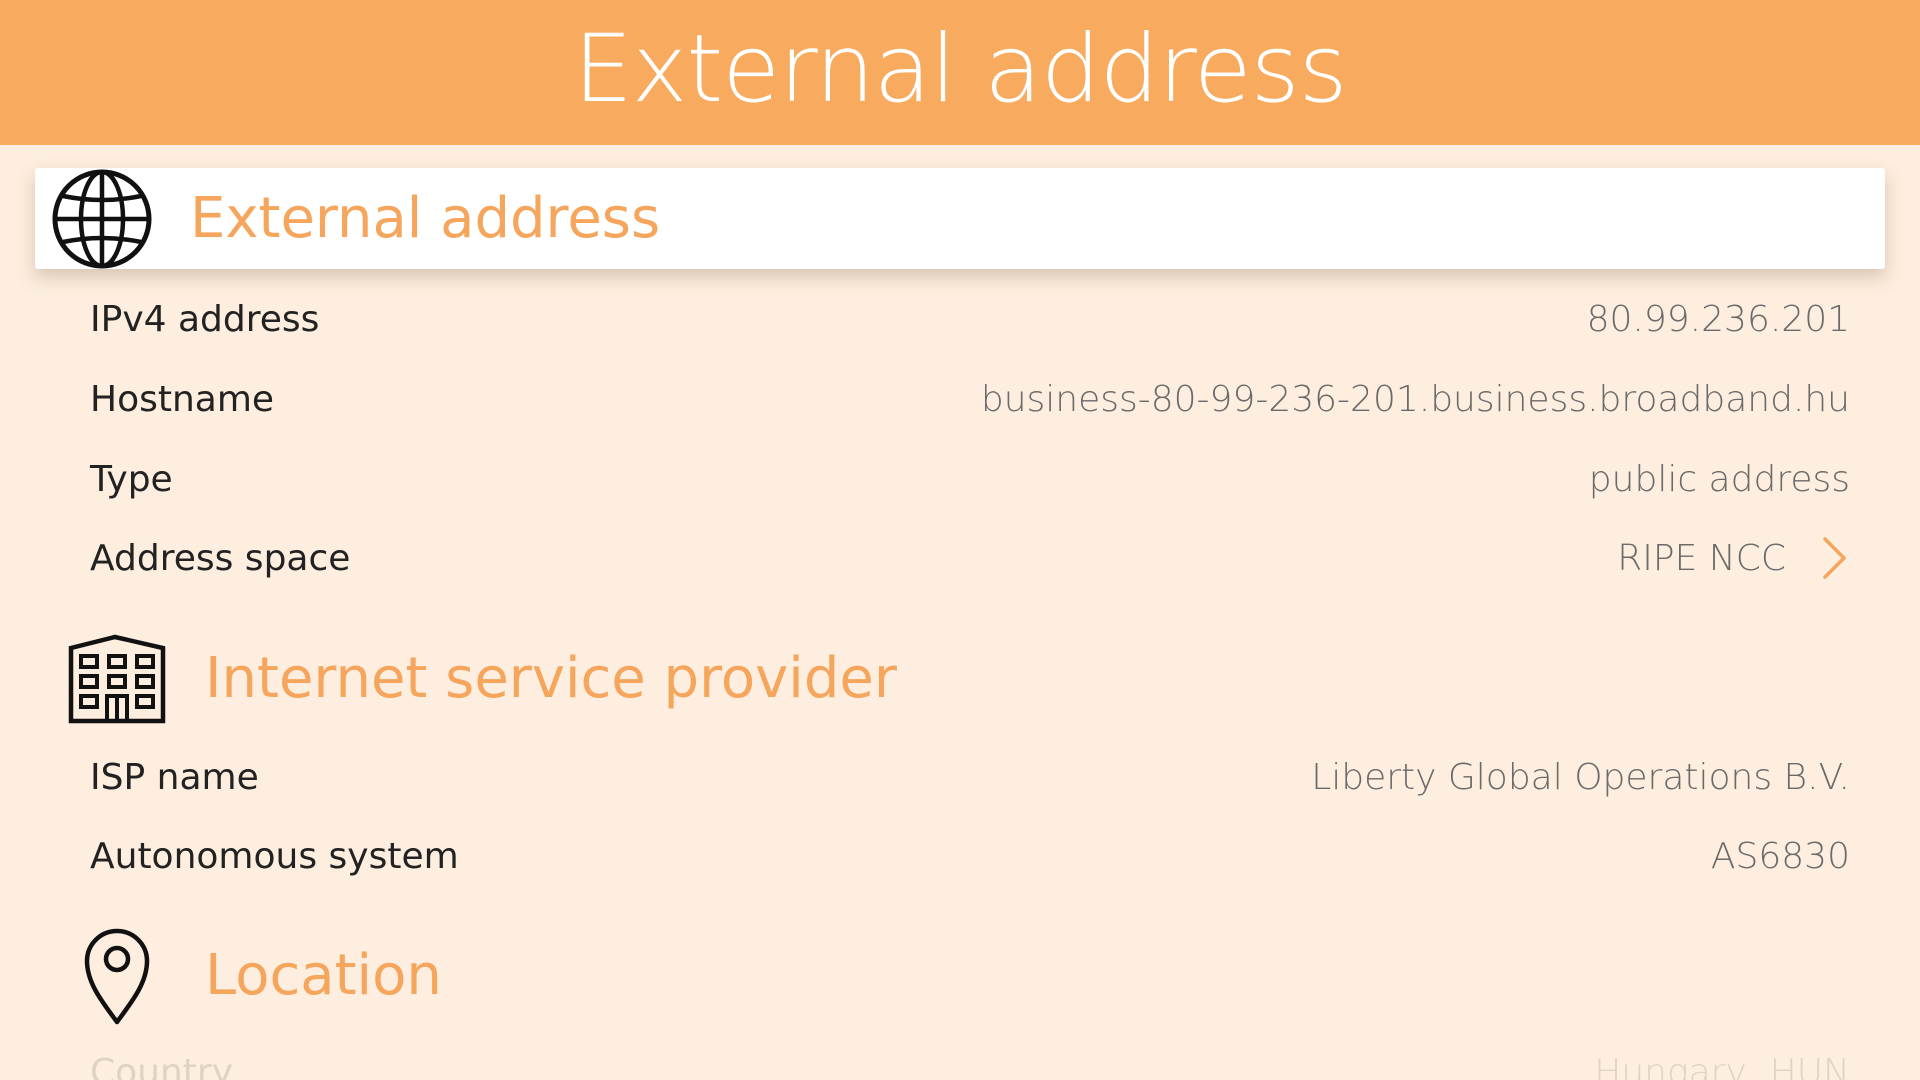 This screenshot has width=1920, height=1080. I want to click on row-value: Liberty Global Operations B.V., so click(1580, 777).